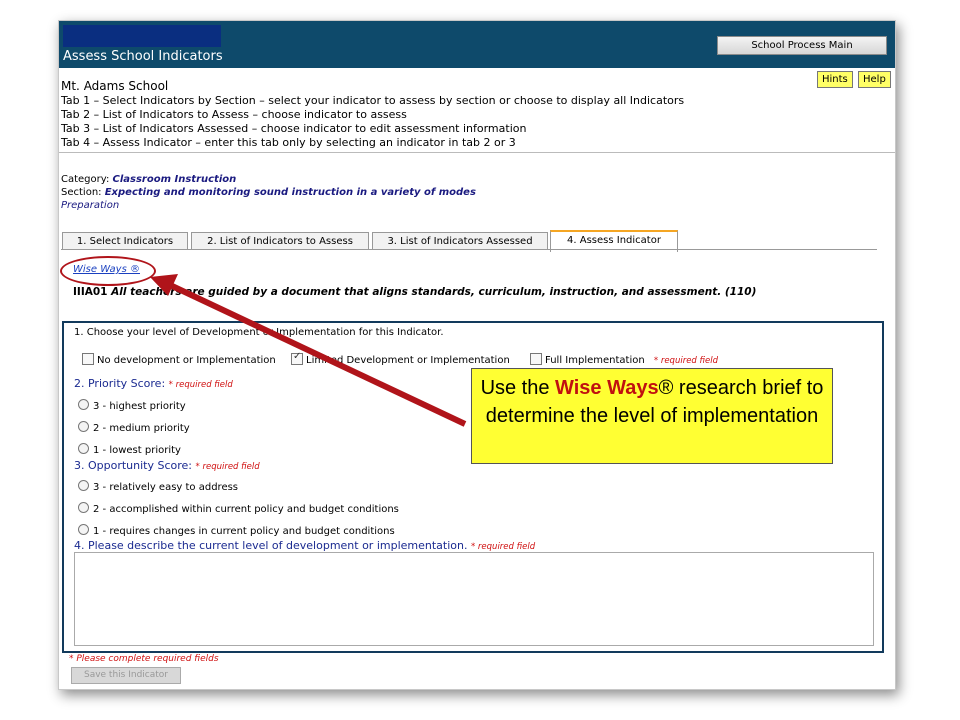 Image resolution: width=960 pixels, height=720 pixels. I want to click on arrow-line, so click(317, 354).